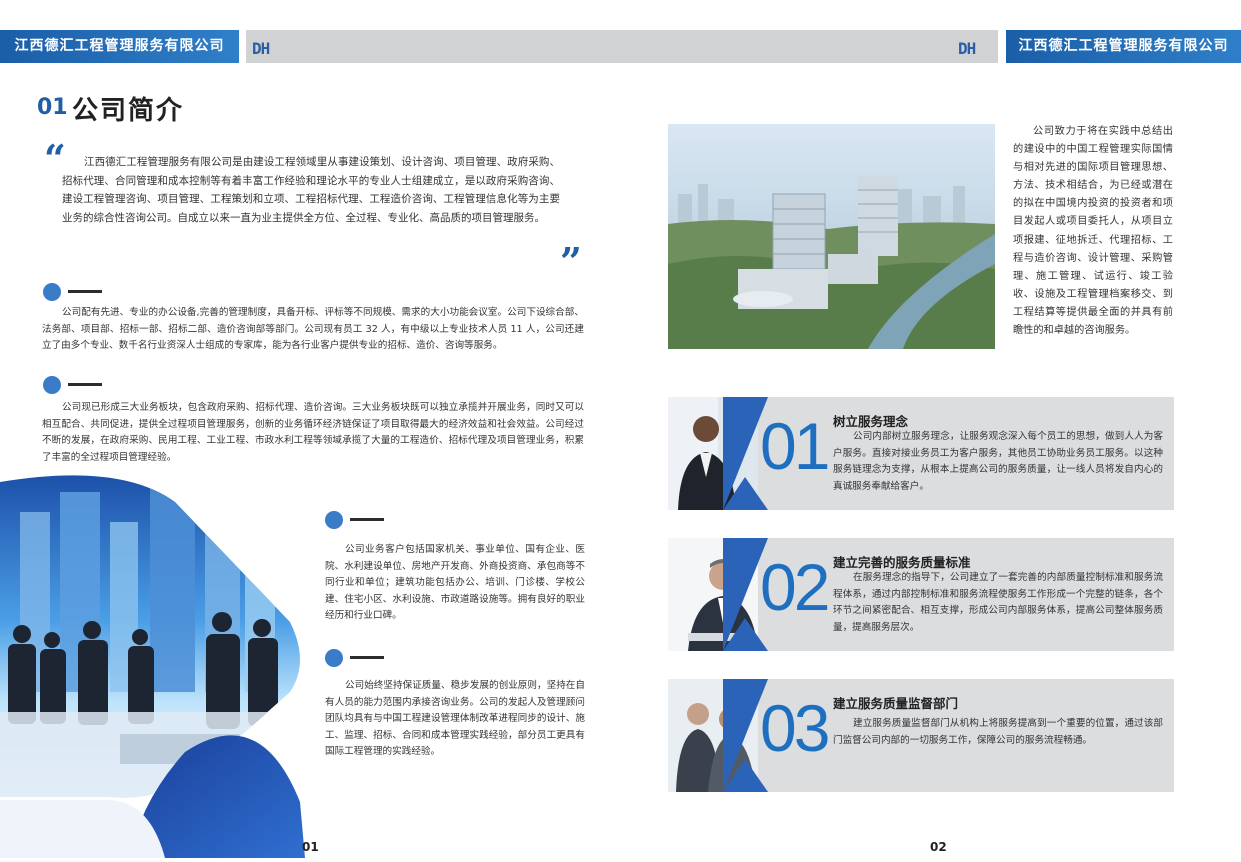 The image size is (1241, 862). I want to click on page-number-right: 02, so click(938, 847).